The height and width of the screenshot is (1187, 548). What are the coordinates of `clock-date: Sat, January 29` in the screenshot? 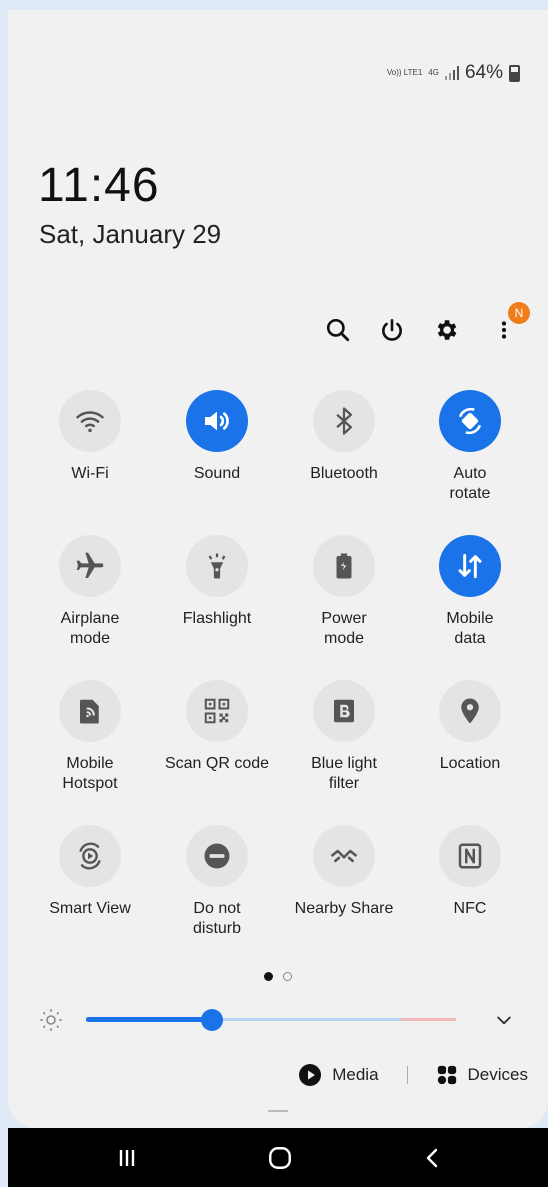 It's located at (130, 234).